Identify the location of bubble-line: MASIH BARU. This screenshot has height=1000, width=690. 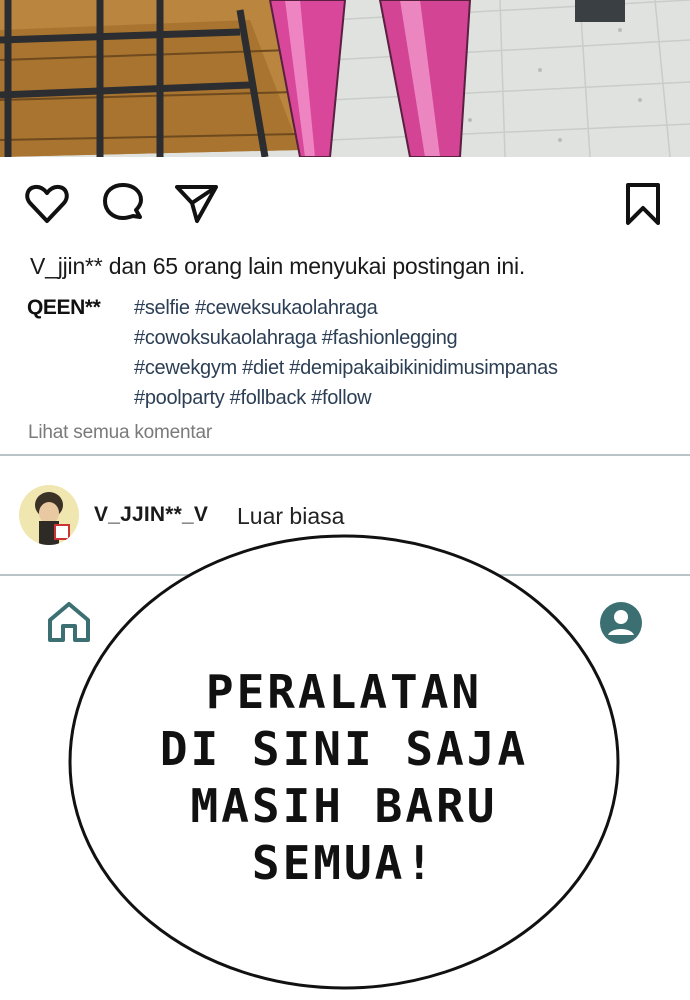
(344, 806).